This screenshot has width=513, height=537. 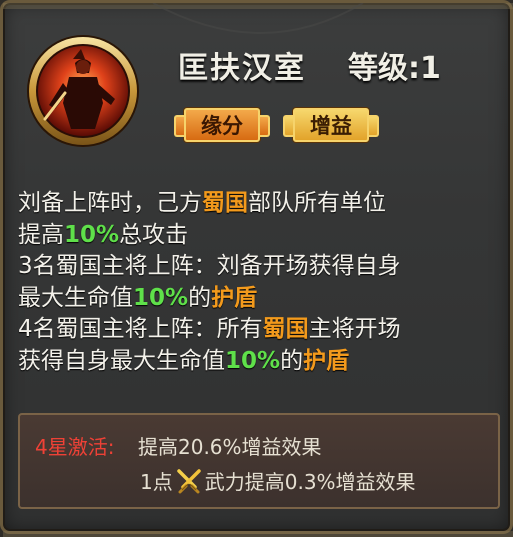 What do you see at coordinates (354, 329) in the screenshot?
I see `desc-text: 主将开场` at bounding box center [354, 329].